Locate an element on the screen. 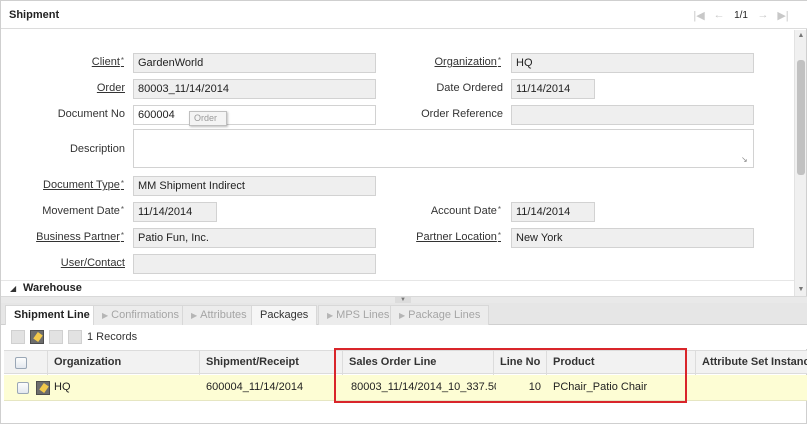 This screenshot has height=424, width=807. partner-location-field: New York is located at coordinates (632, 238).